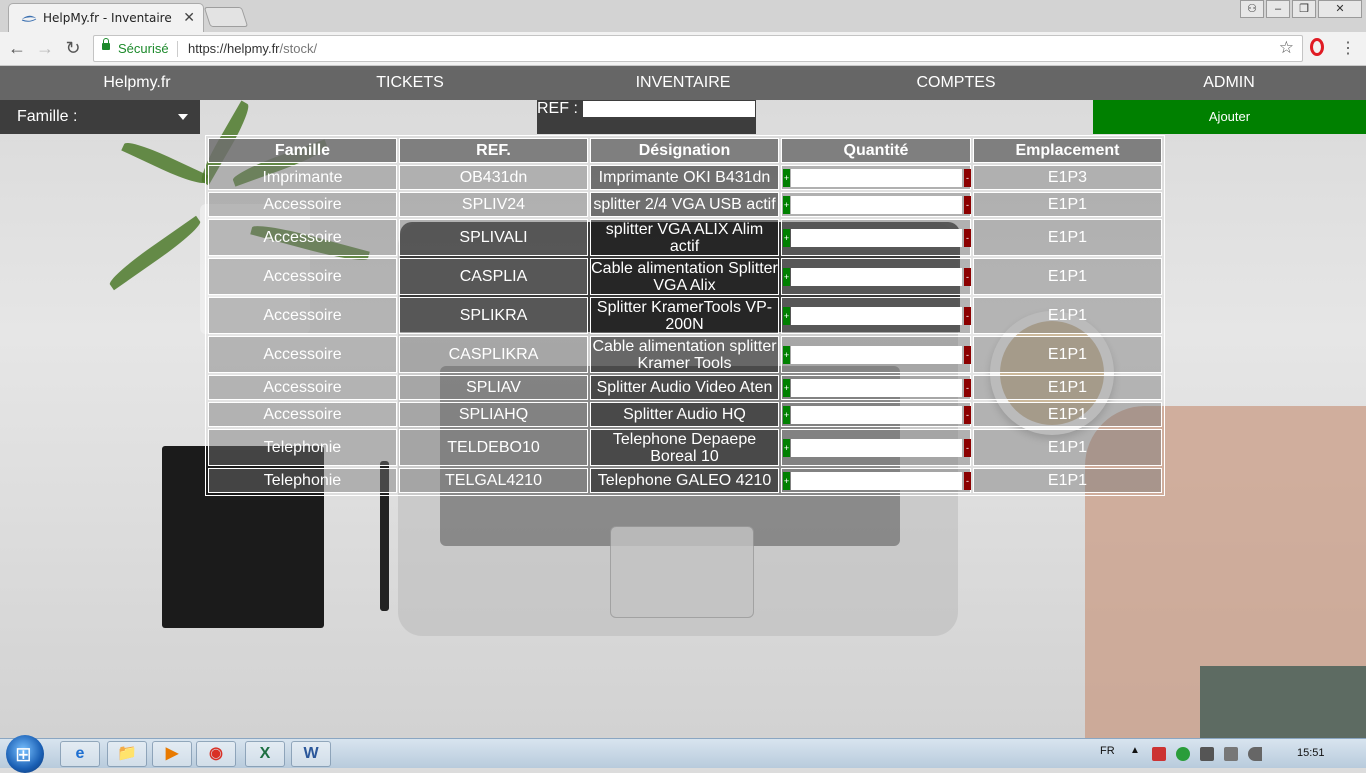  I want to click on security-shield-icon, so click(1183, 754).